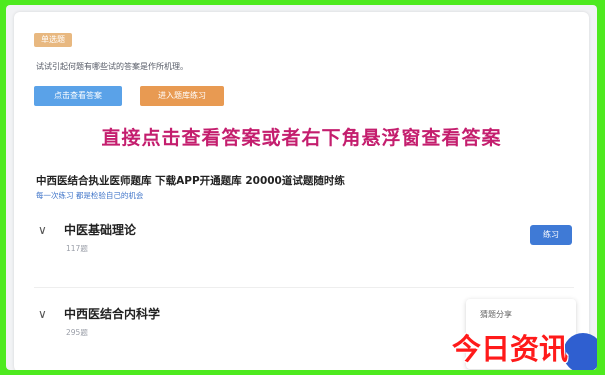  Describe the element at coordinates (580, 351) in the screenshot. I see `floating-answer-button` at that location.